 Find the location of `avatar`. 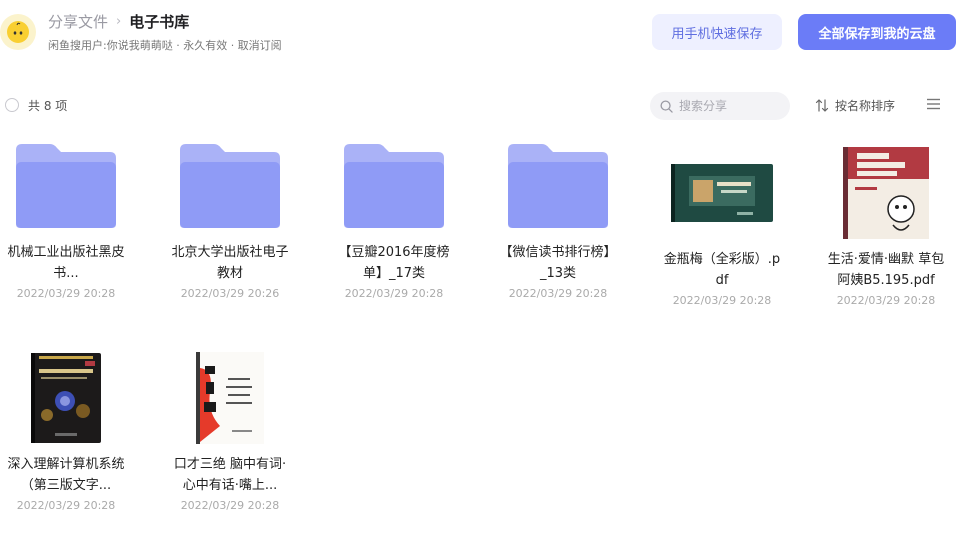

avatar is located at coordinates (18, 32).